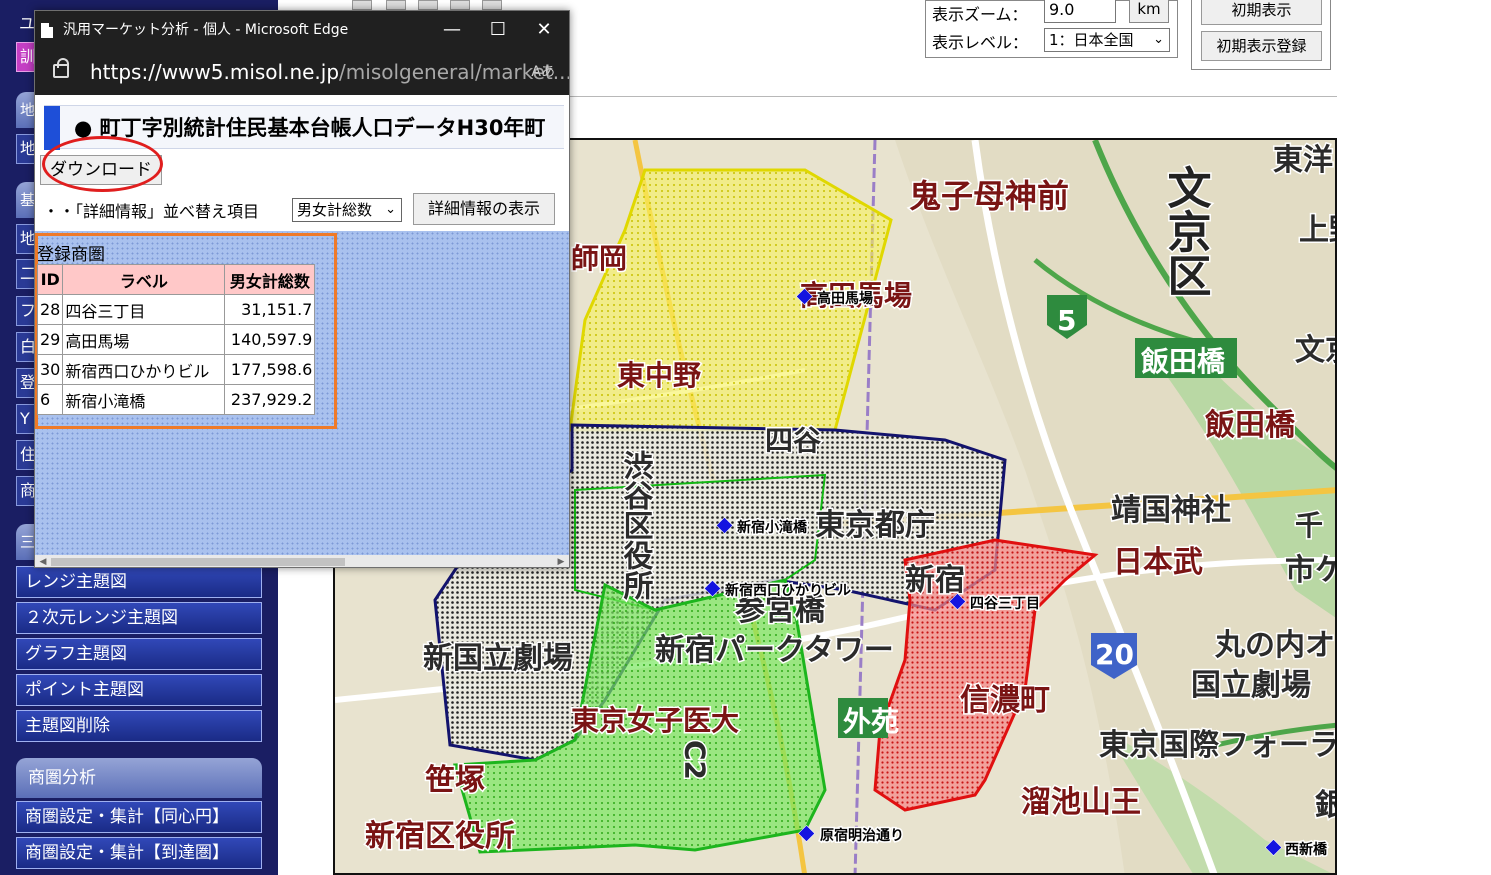 This screenshot has height=875, width=1491. Describe the element at coordinates (139, 582) in the screenshot. I see `range-theme-map-button: レンジ主題図` at that location.